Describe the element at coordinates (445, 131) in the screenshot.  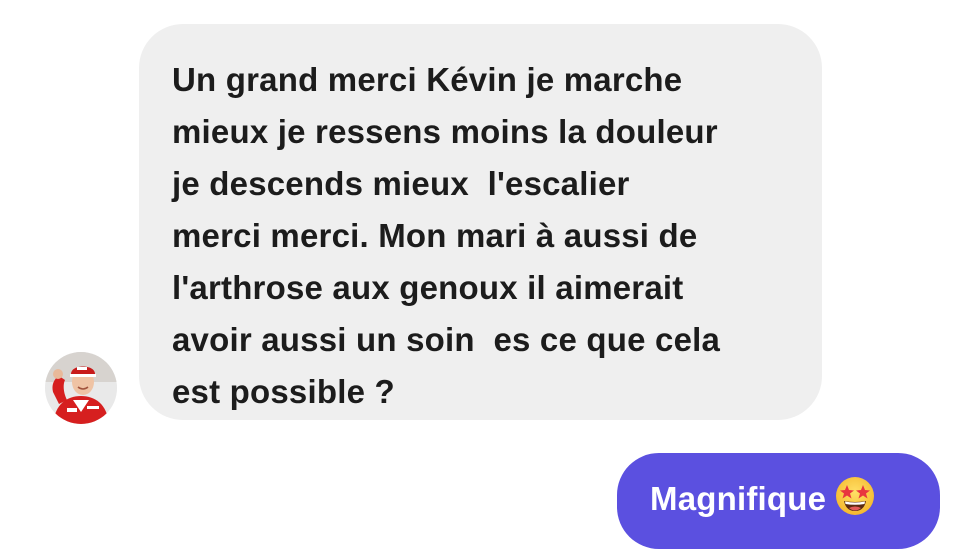
I see `message-line: mieux je ressens moins la douleur` at that location.